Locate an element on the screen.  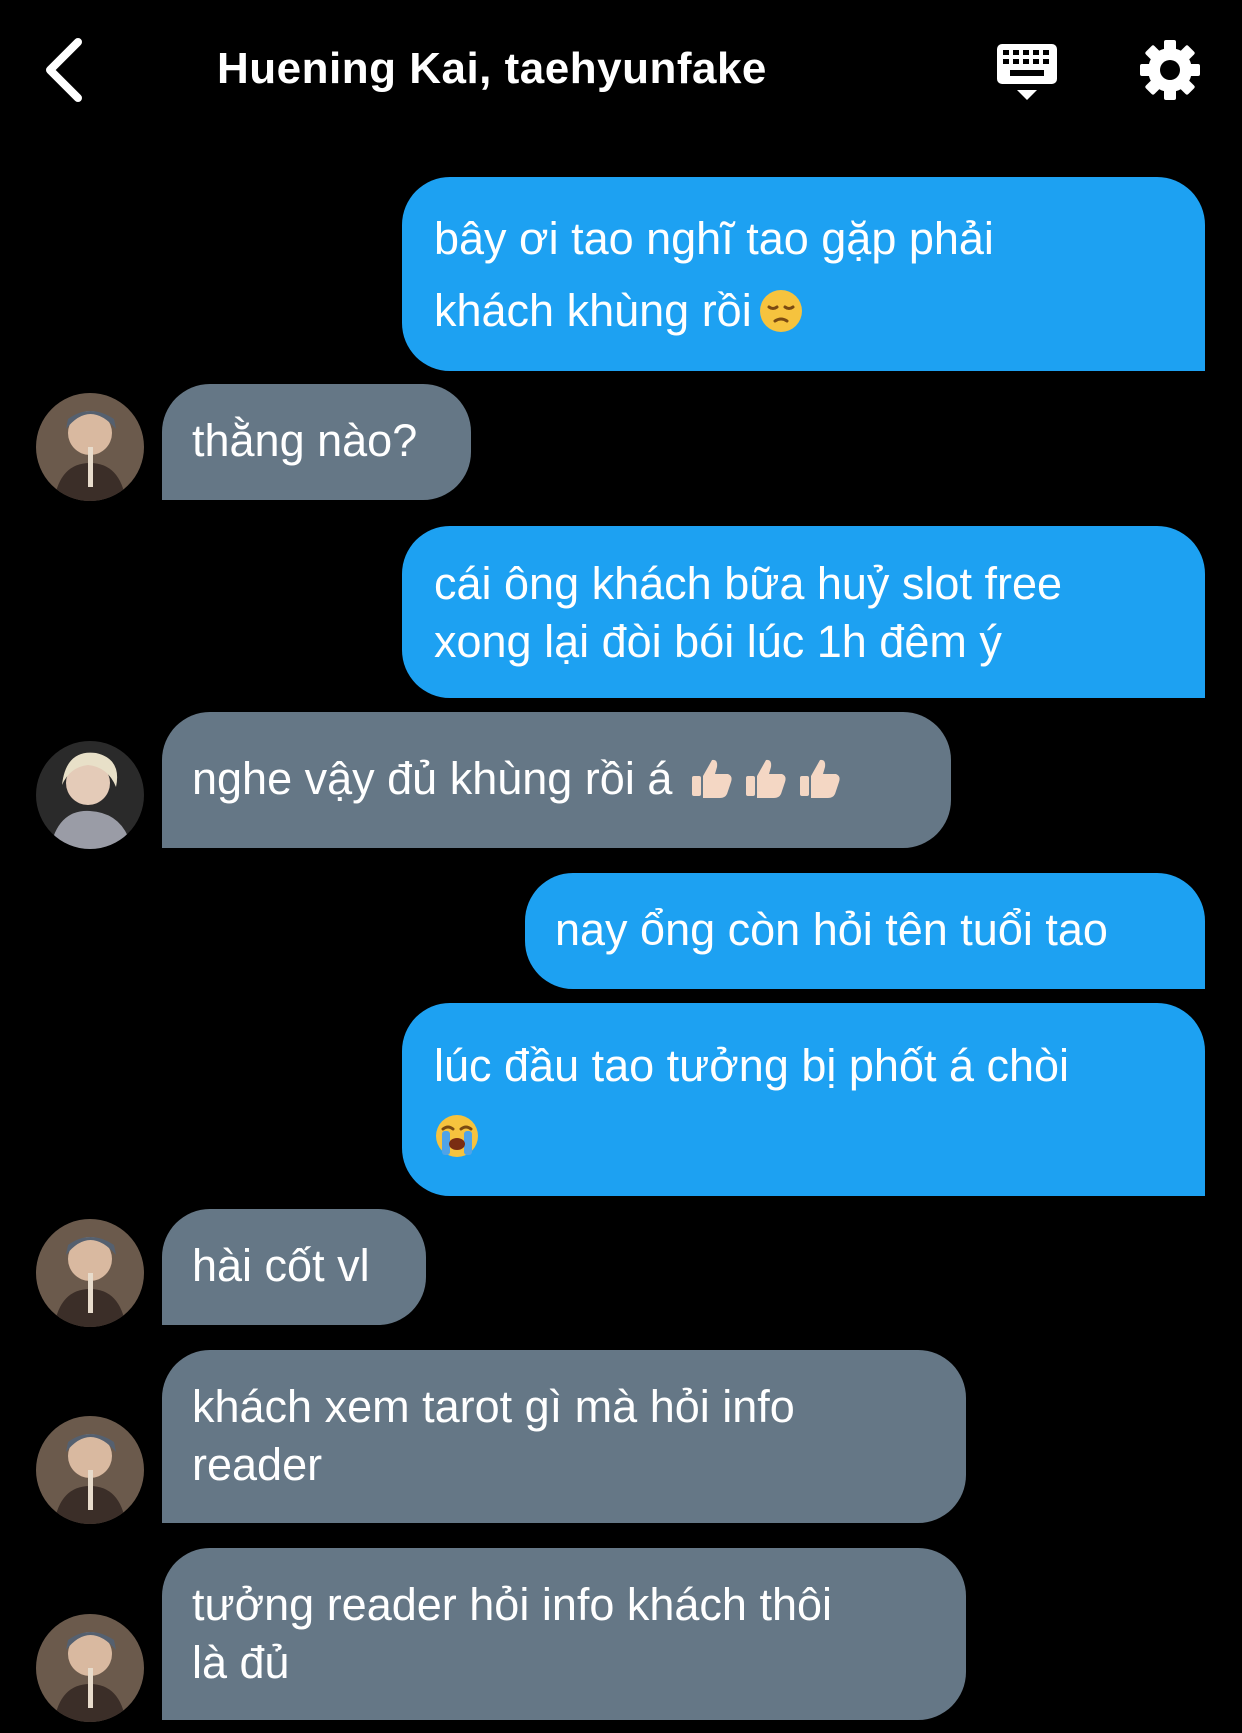
keyboard-icon is located at coordinates (1027, 72).